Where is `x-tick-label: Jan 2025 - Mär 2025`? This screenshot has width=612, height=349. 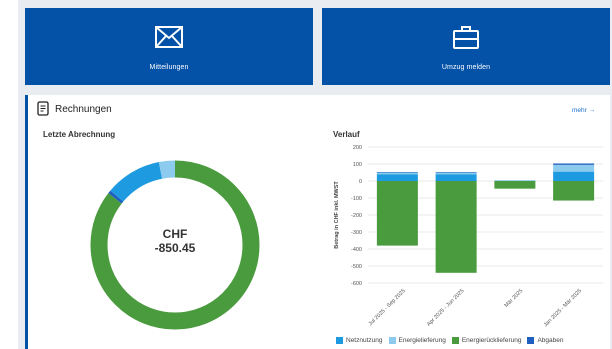 x-tick-label: Jan 2025 - Mär 2025 is located at coordinates (563, 308).